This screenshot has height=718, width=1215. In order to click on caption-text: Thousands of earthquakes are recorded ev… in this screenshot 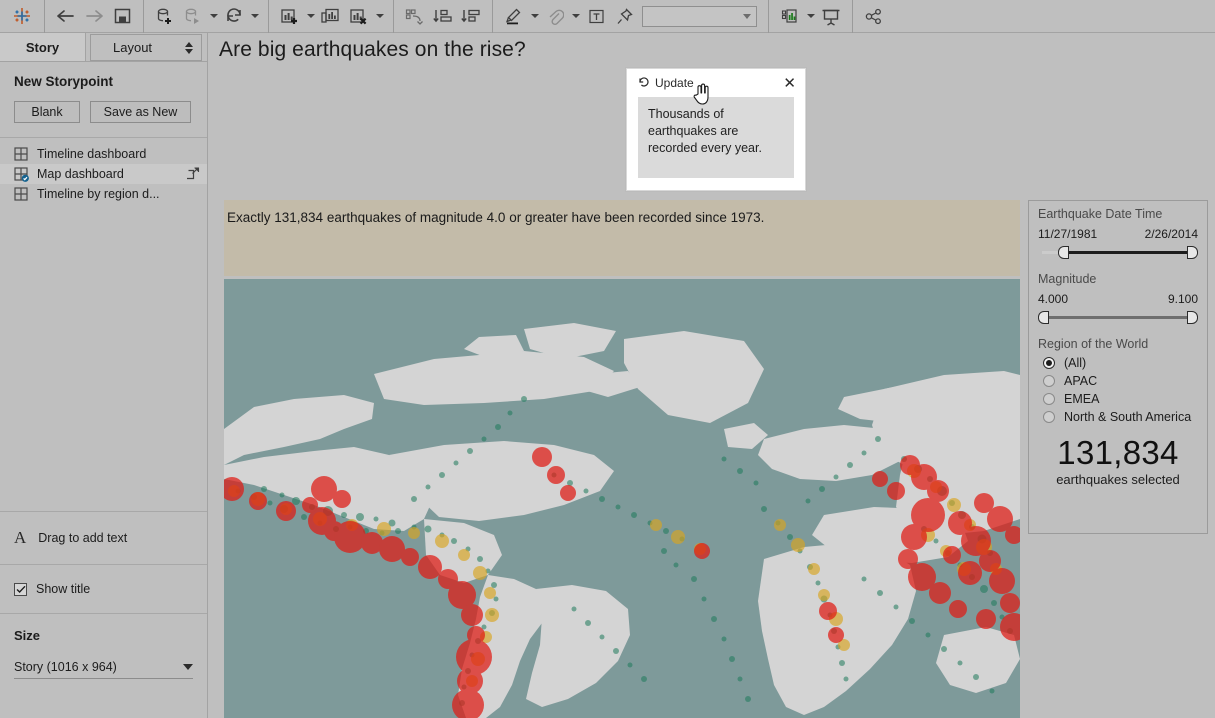, I will do `click(716, 137)`.